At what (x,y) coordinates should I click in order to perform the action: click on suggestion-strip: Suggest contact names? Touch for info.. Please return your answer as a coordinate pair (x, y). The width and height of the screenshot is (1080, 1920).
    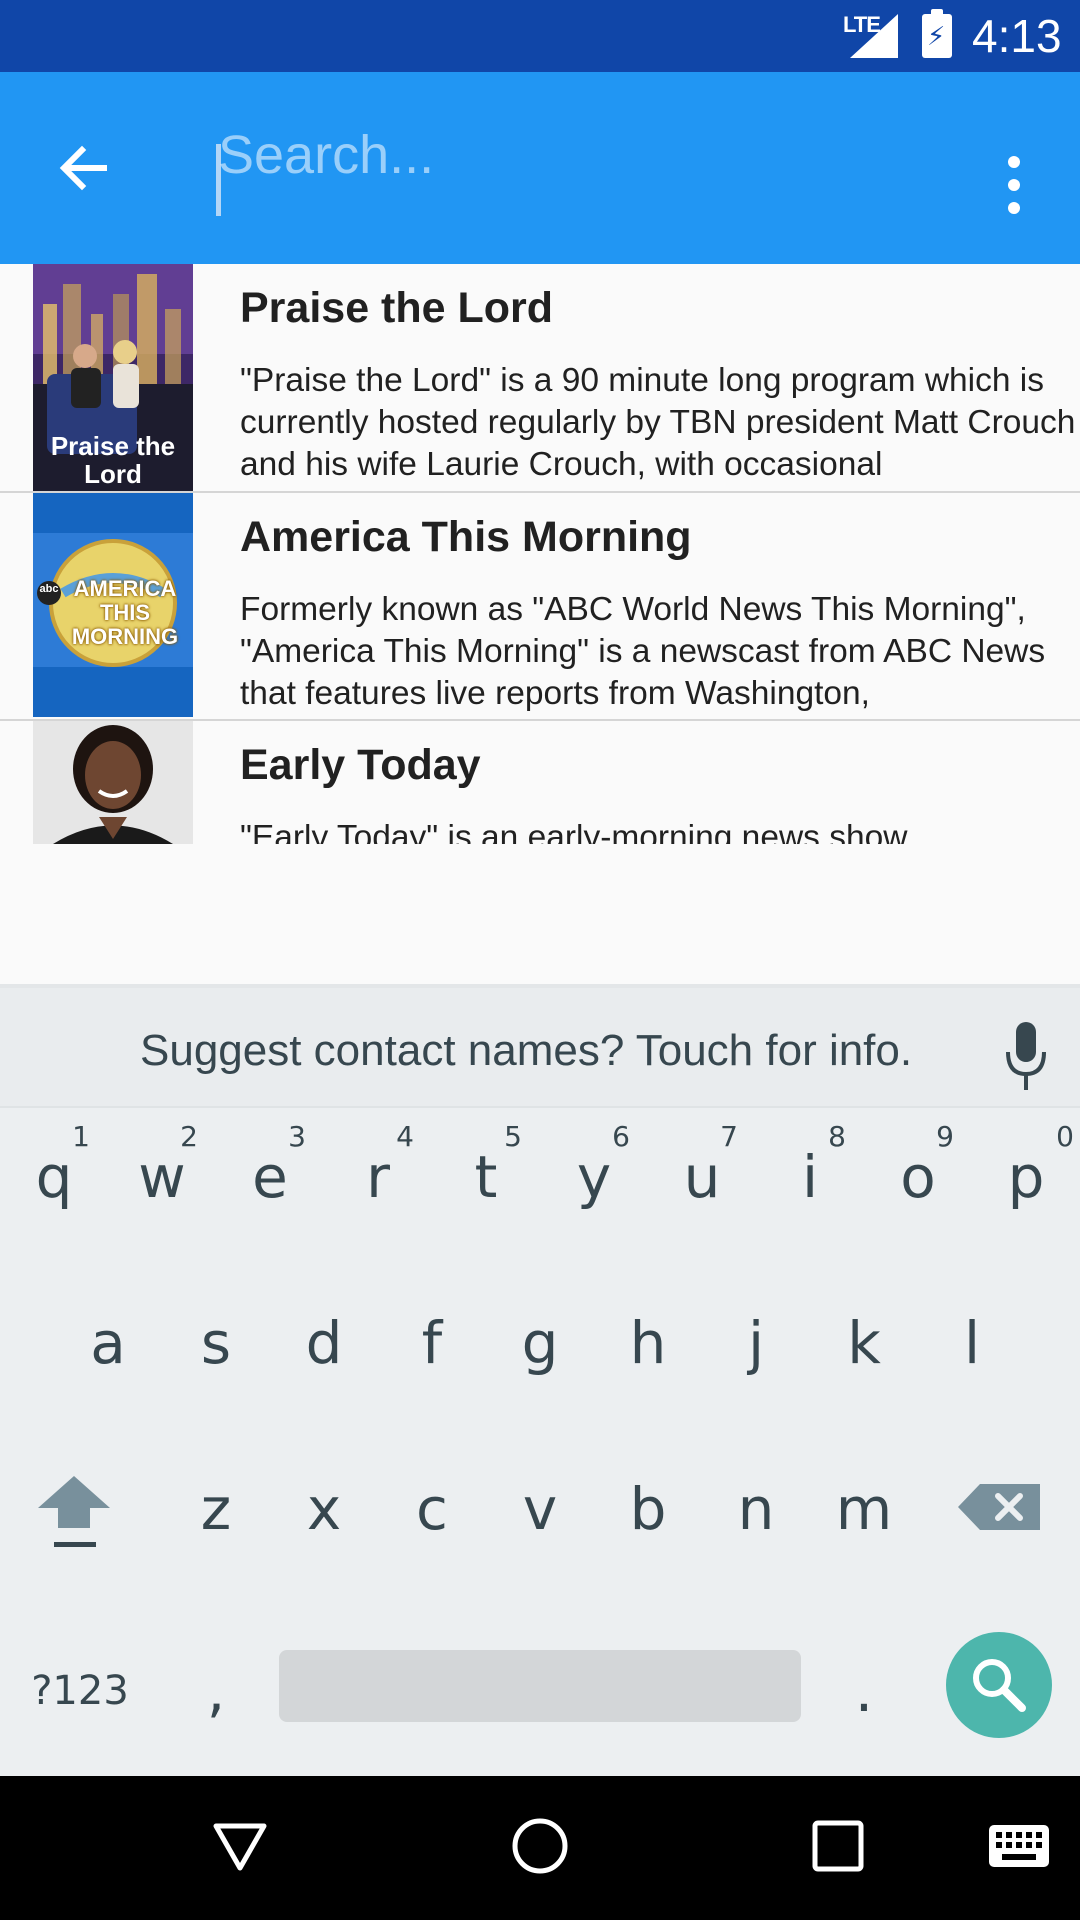
    Looking at the image, I should click on (540, 1048).